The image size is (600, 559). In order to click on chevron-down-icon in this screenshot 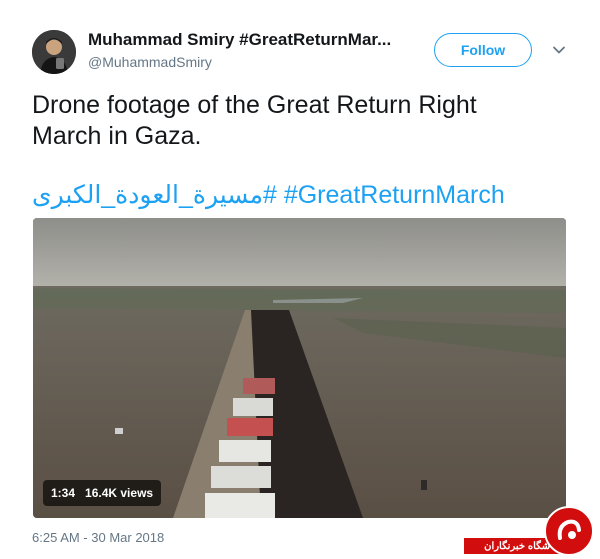, I will do `click(559, 50)`.